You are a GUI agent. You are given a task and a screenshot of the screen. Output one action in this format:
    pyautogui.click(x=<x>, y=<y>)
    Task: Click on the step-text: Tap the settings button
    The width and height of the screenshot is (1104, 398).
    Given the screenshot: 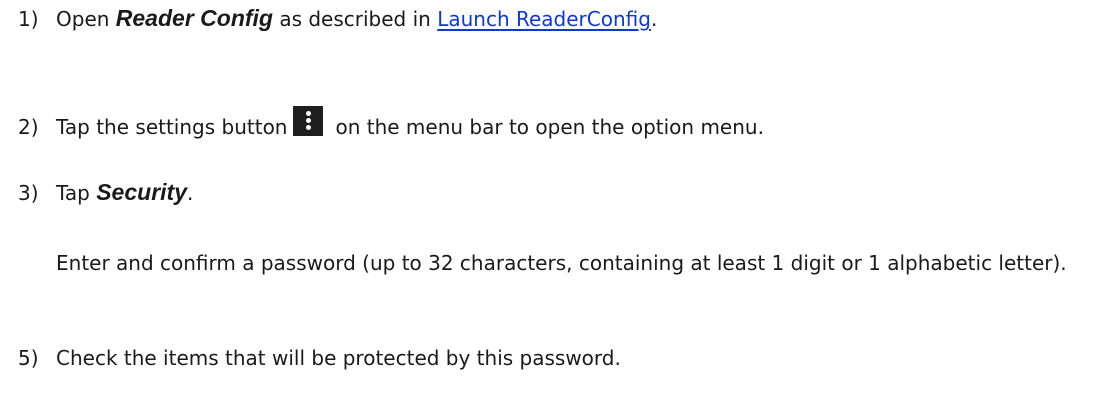 What is the action you would take?
    pyautogui.click(x=172, y=127)
    